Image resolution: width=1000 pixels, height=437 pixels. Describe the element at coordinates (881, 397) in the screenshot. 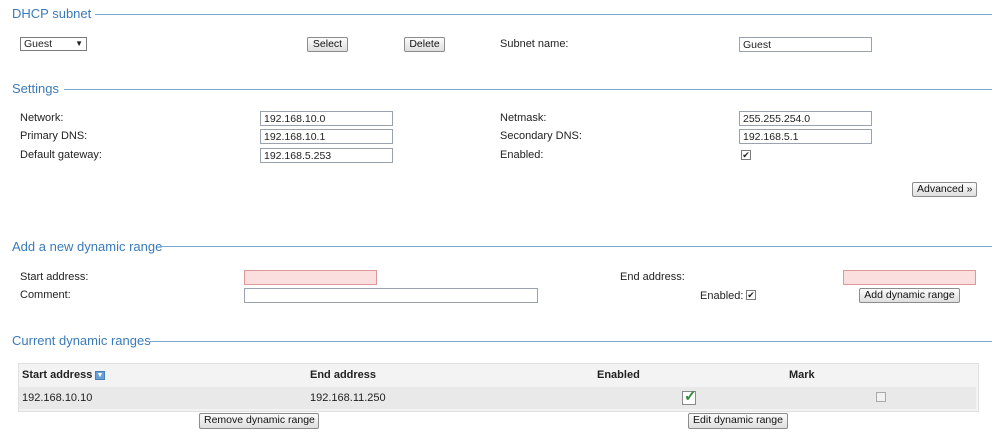

I see `row-mark-checkbox` at that location.